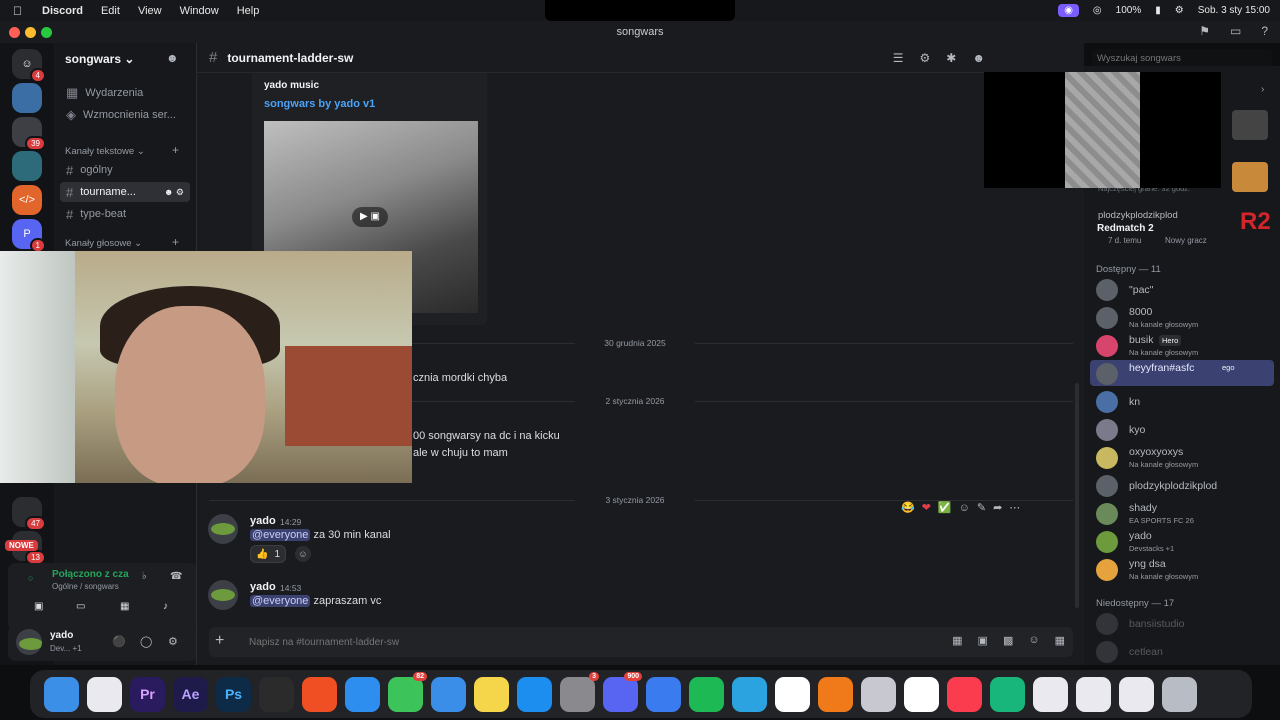  I want to click on chat-scrollbar, so click(1077, 495).